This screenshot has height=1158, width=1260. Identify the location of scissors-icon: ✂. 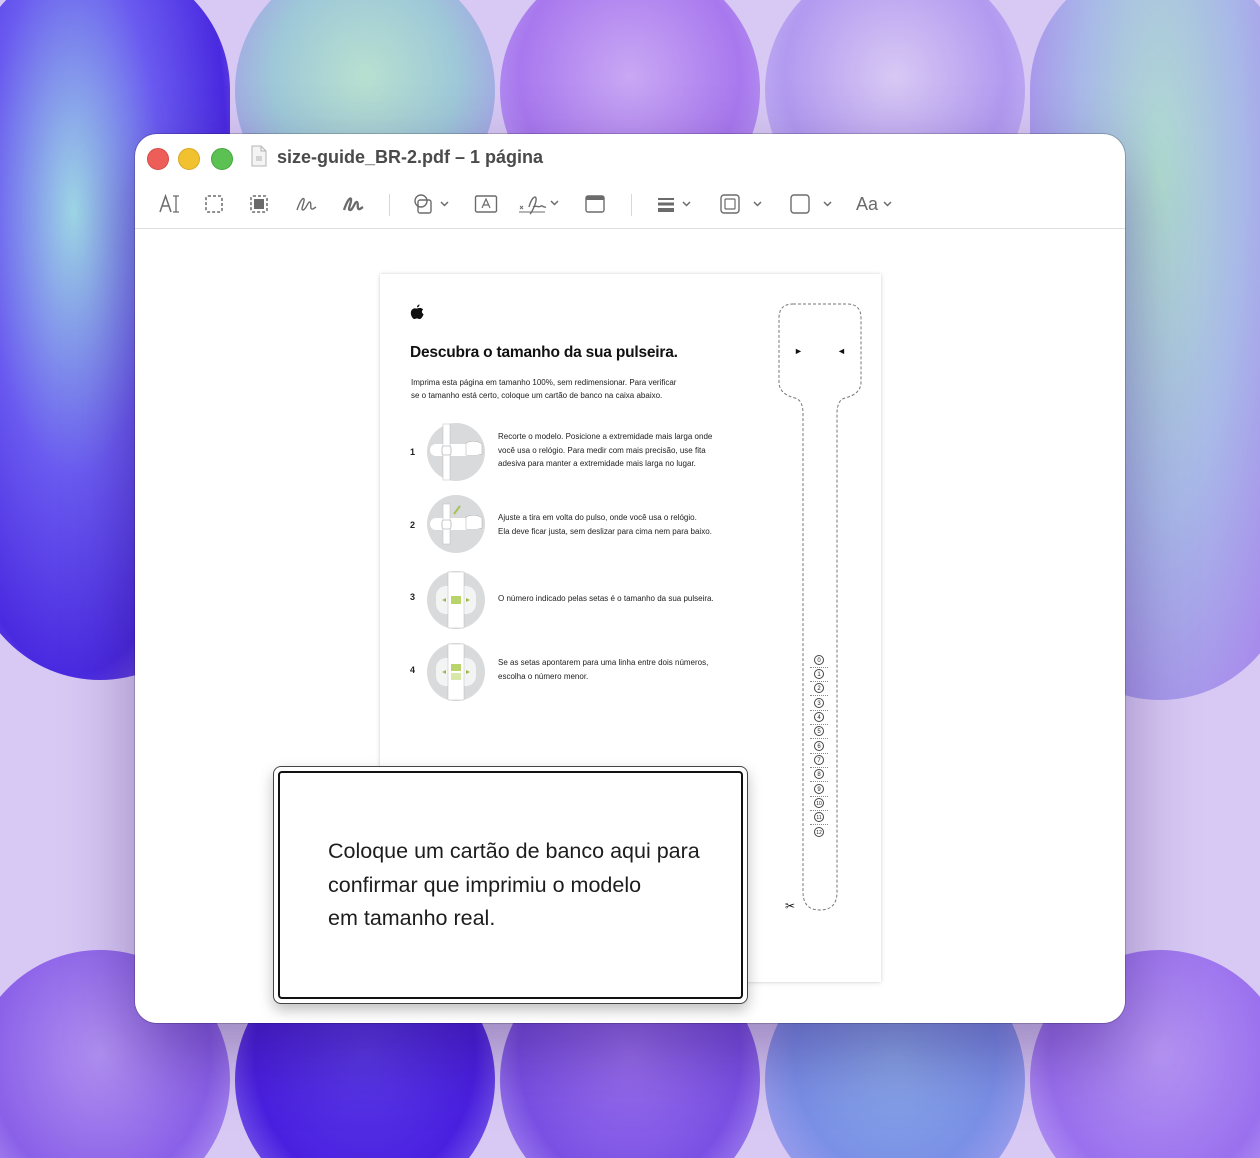
(790, 906).